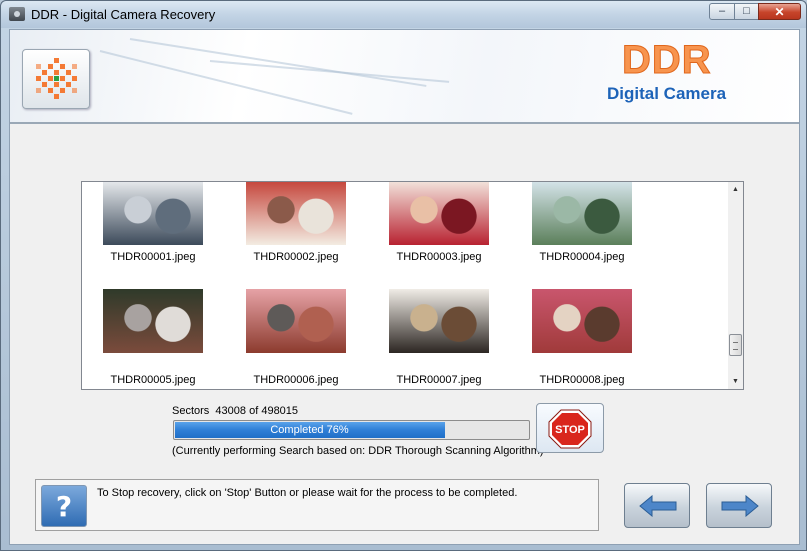 The width and height of the screenshot is (807, 551). Describe the element at coordinates (735, 189) in the screenshot. I see `scroll-up-arrow-icon: ▲` at that location.